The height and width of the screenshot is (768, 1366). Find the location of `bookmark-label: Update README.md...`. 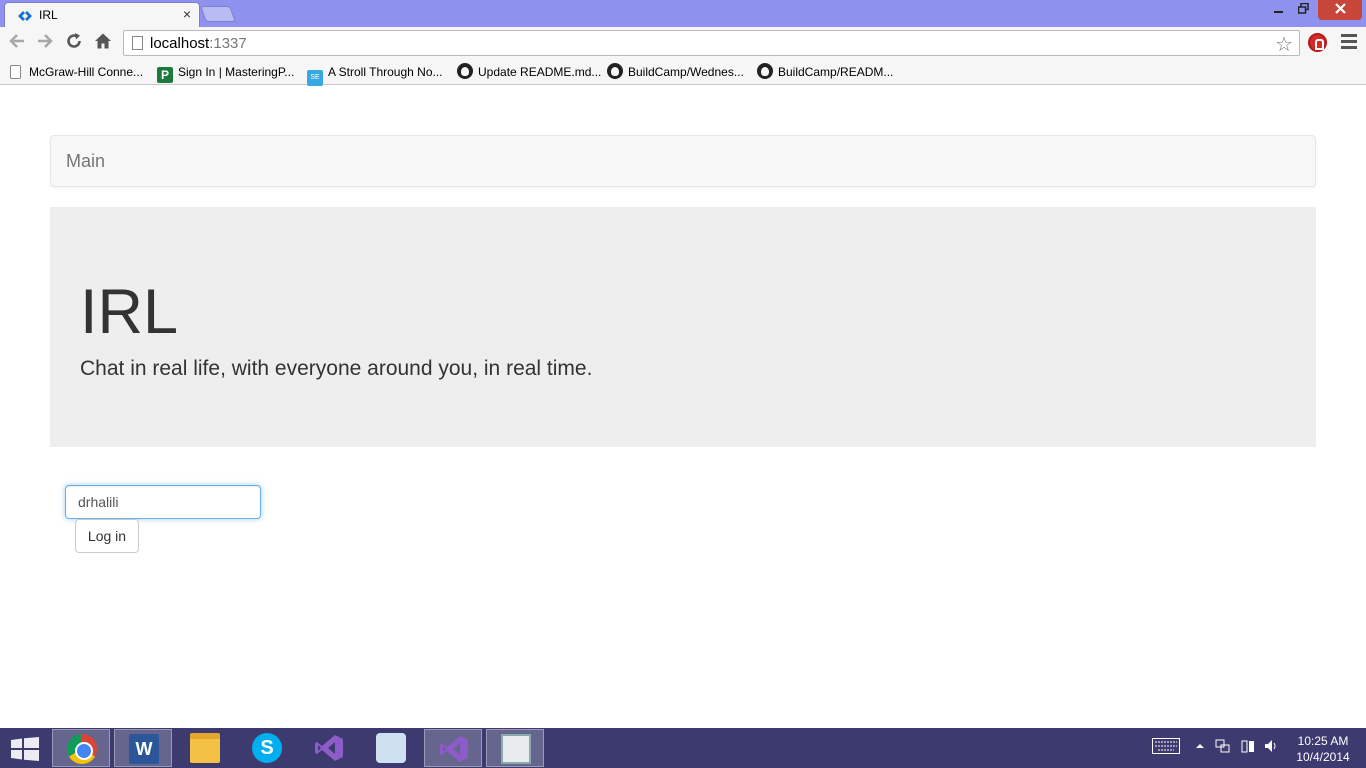

bookmark-label: Update README.md... is located at coordinates (540, 72).